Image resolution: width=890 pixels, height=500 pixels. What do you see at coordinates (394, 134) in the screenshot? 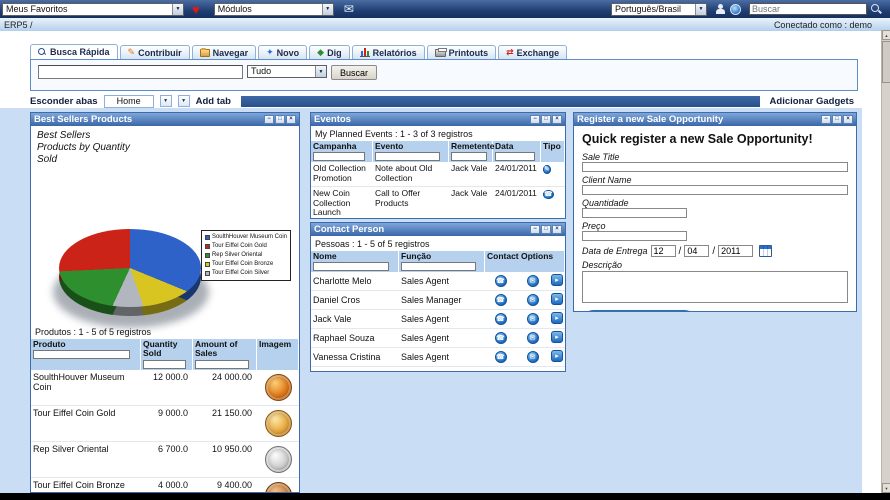
I see `listbox-status: My Planned Events : 1 - 3 of 3 registros` at bounding box center [394, 134].